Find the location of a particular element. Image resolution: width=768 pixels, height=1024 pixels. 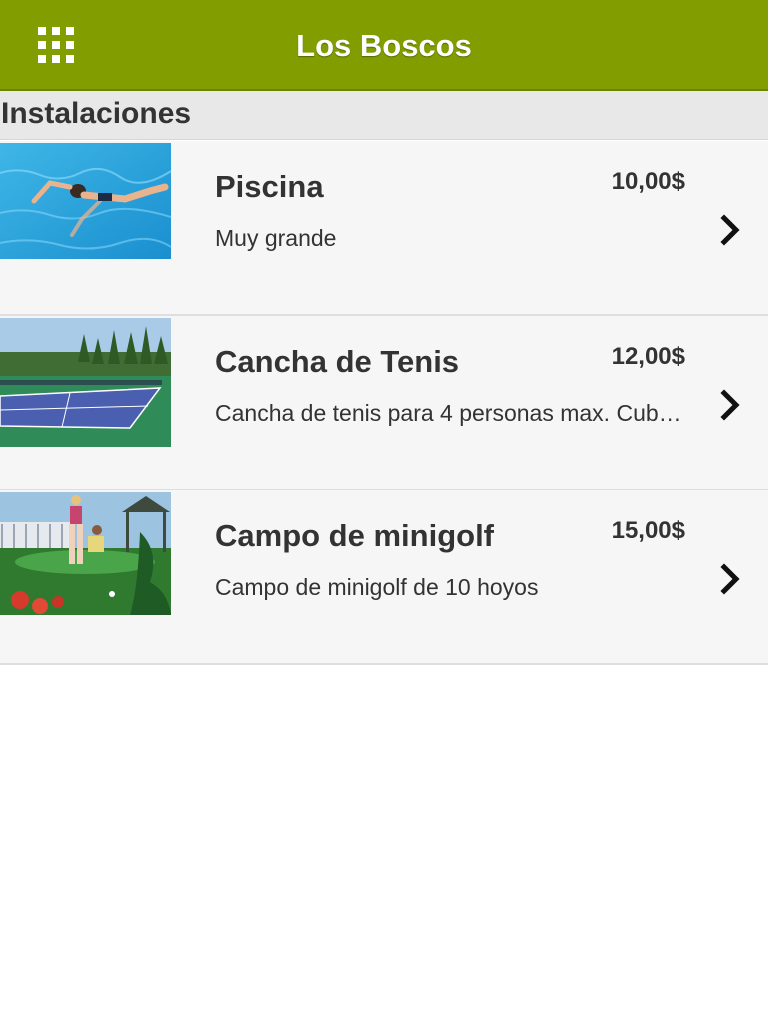

minigolf-photo is located at coordinates (85, 553).